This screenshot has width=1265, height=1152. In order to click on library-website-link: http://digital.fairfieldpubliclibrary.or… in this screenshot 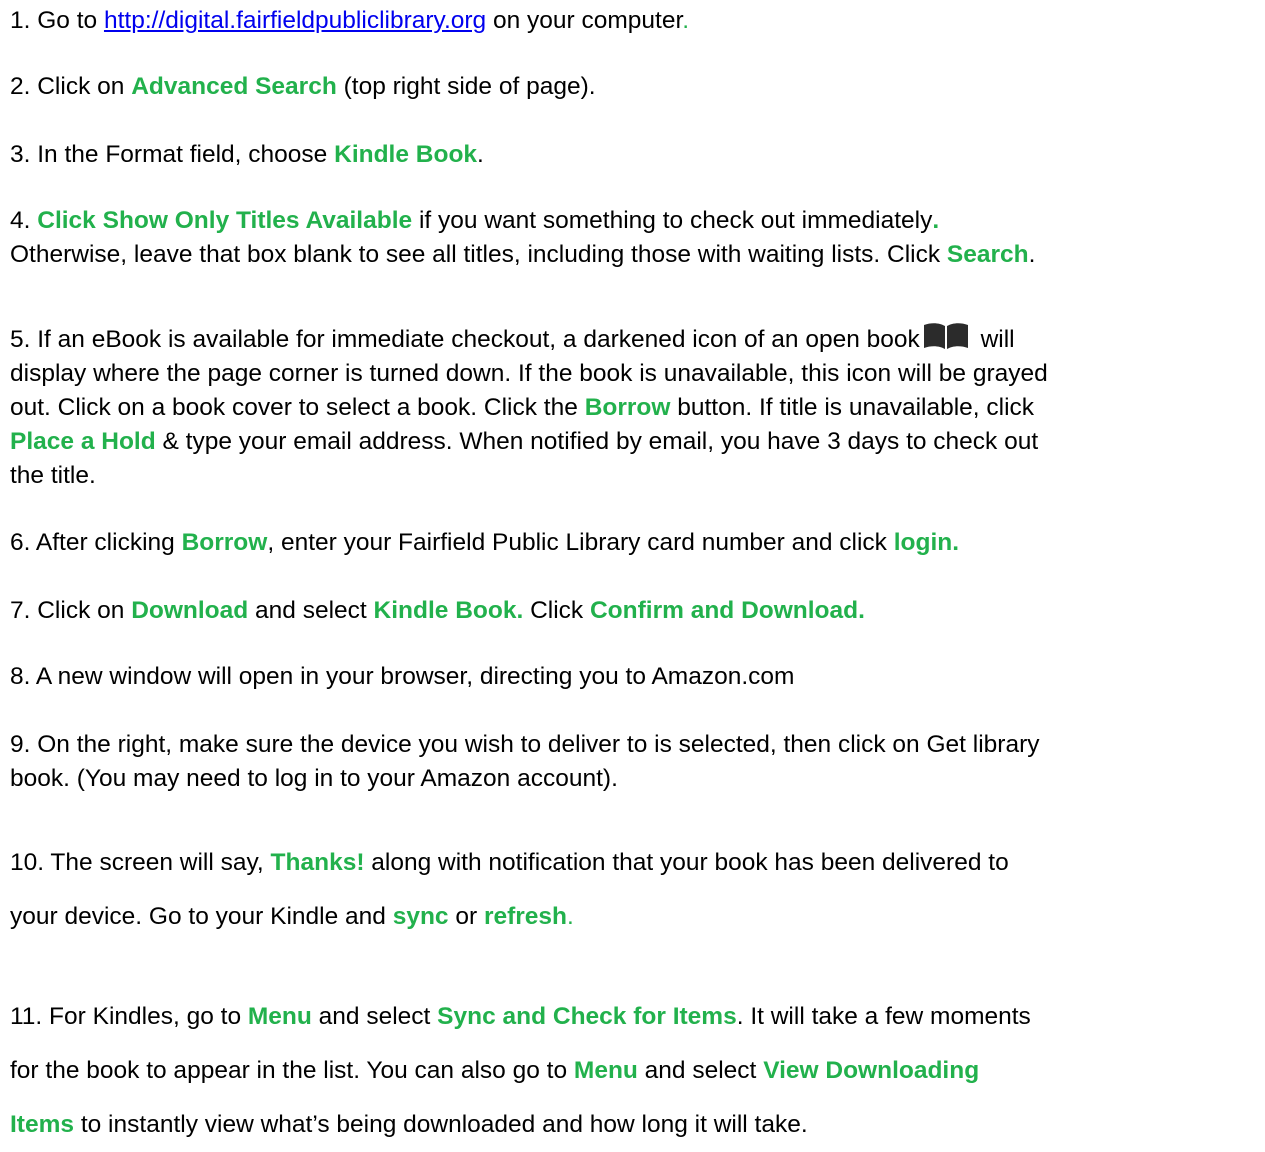, I will do `click(295, 20)`.